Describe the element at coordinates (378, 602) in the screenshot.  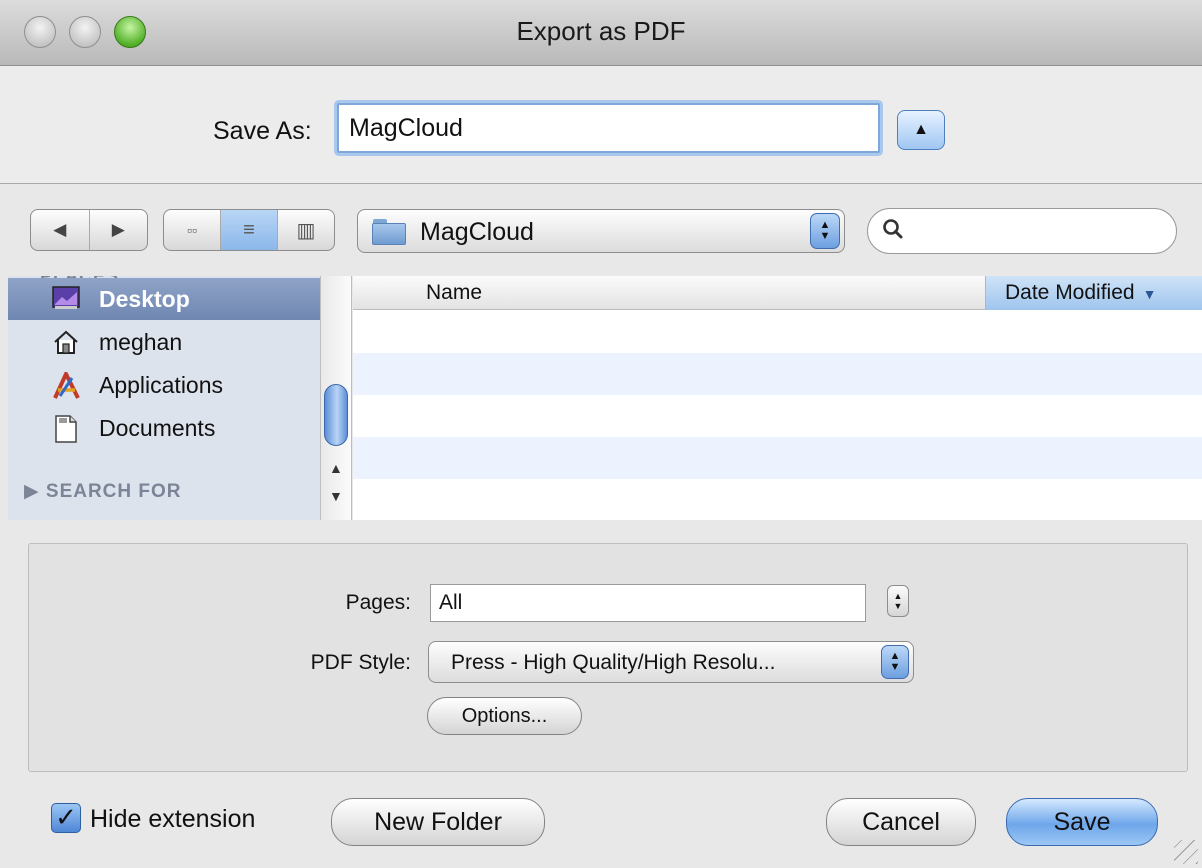
I see `pages-label: Pages:` at that location.